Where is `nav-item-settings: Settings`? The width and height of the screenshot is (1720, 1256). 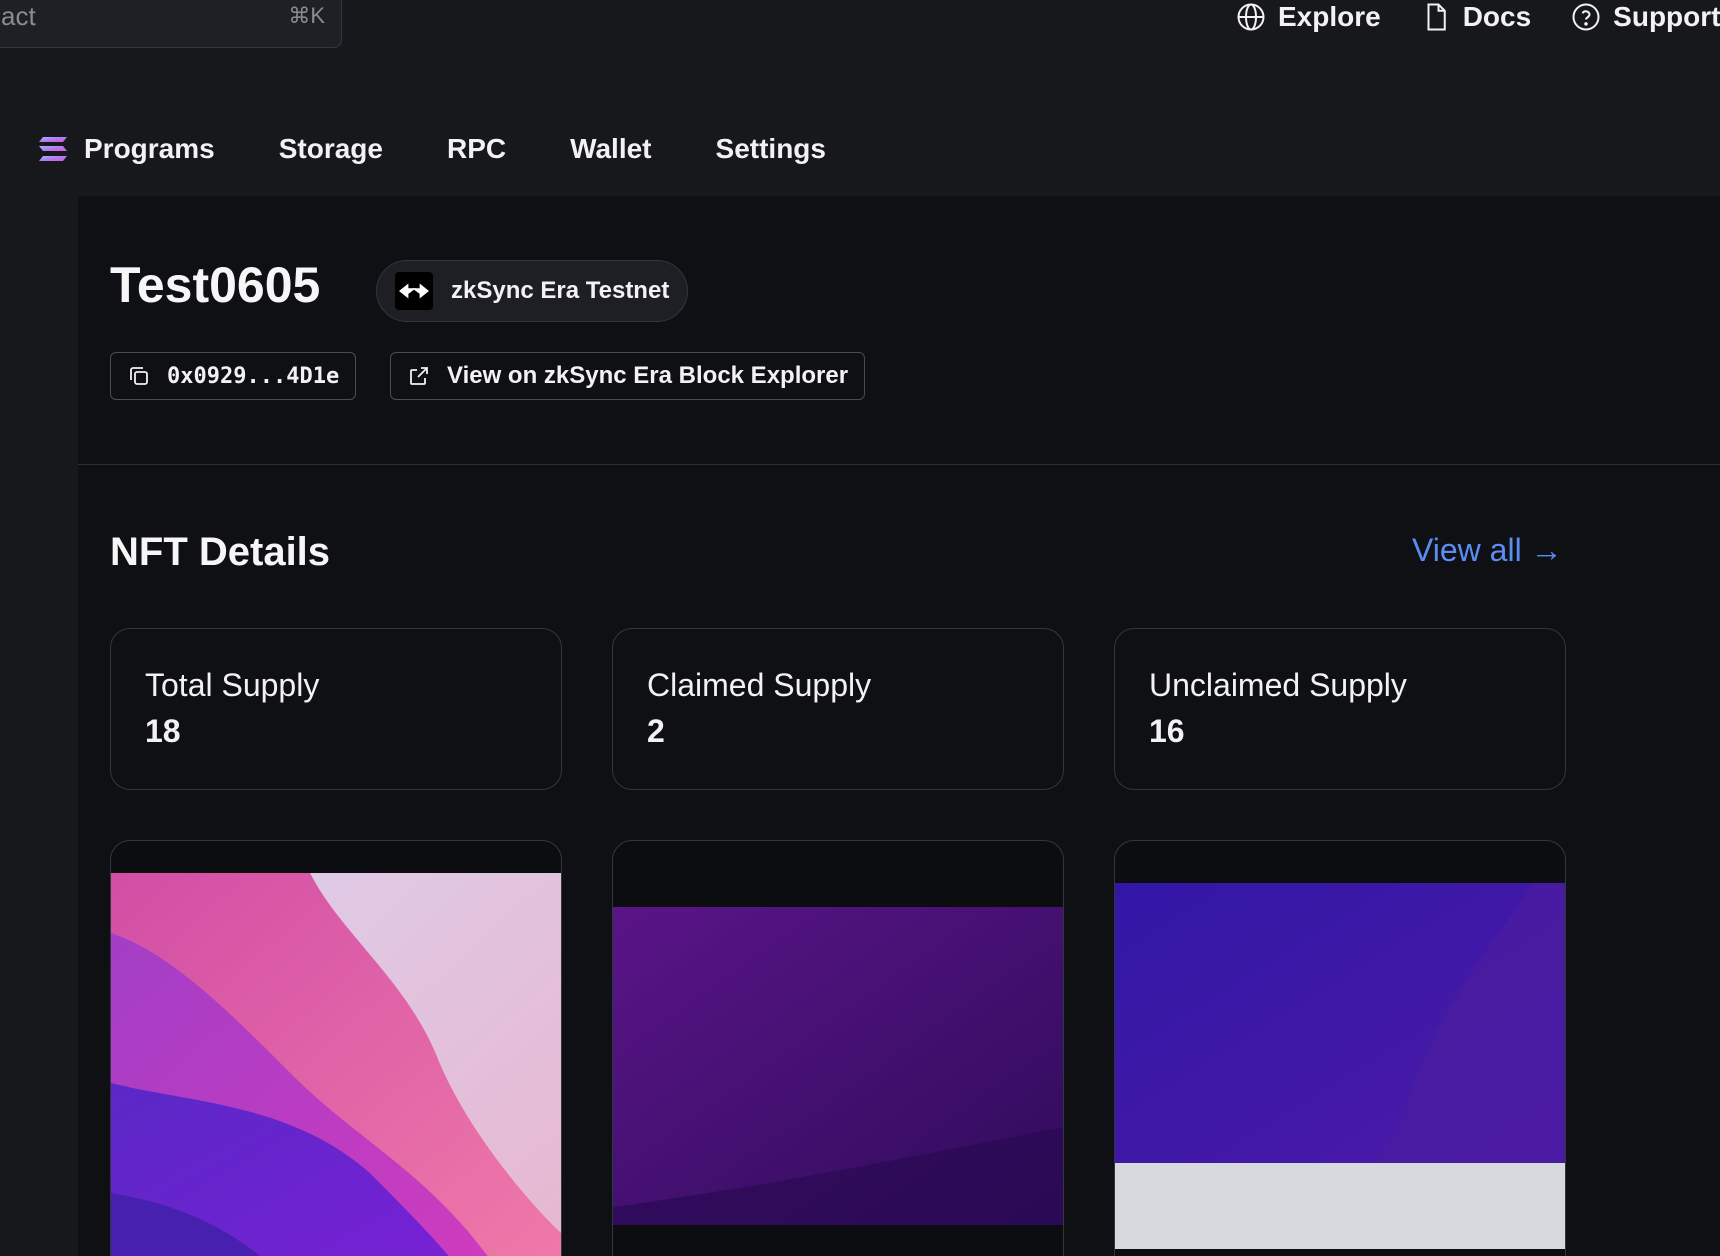 nav-item-settings: Settings is located at coordinates (771, 149).